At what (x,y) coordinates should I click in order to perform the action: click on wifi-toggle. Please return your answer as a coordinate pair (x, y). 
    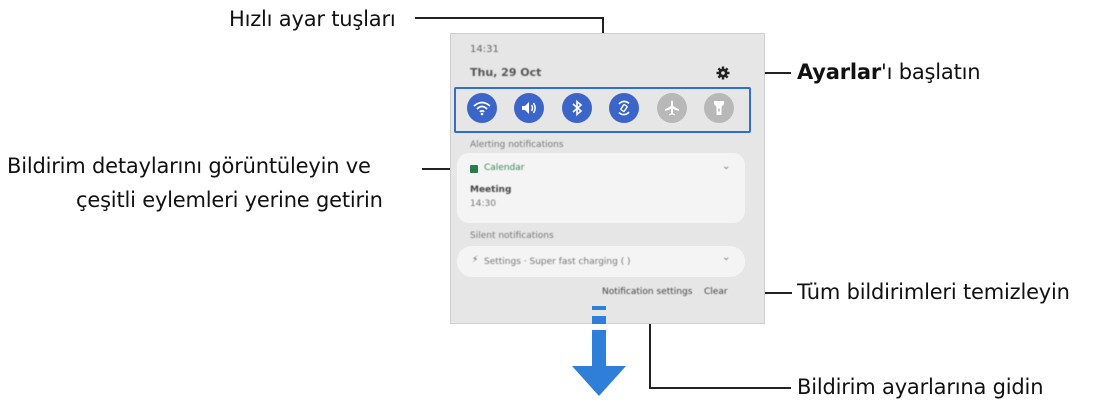
    Looking at the image, I should click on (482, 108).